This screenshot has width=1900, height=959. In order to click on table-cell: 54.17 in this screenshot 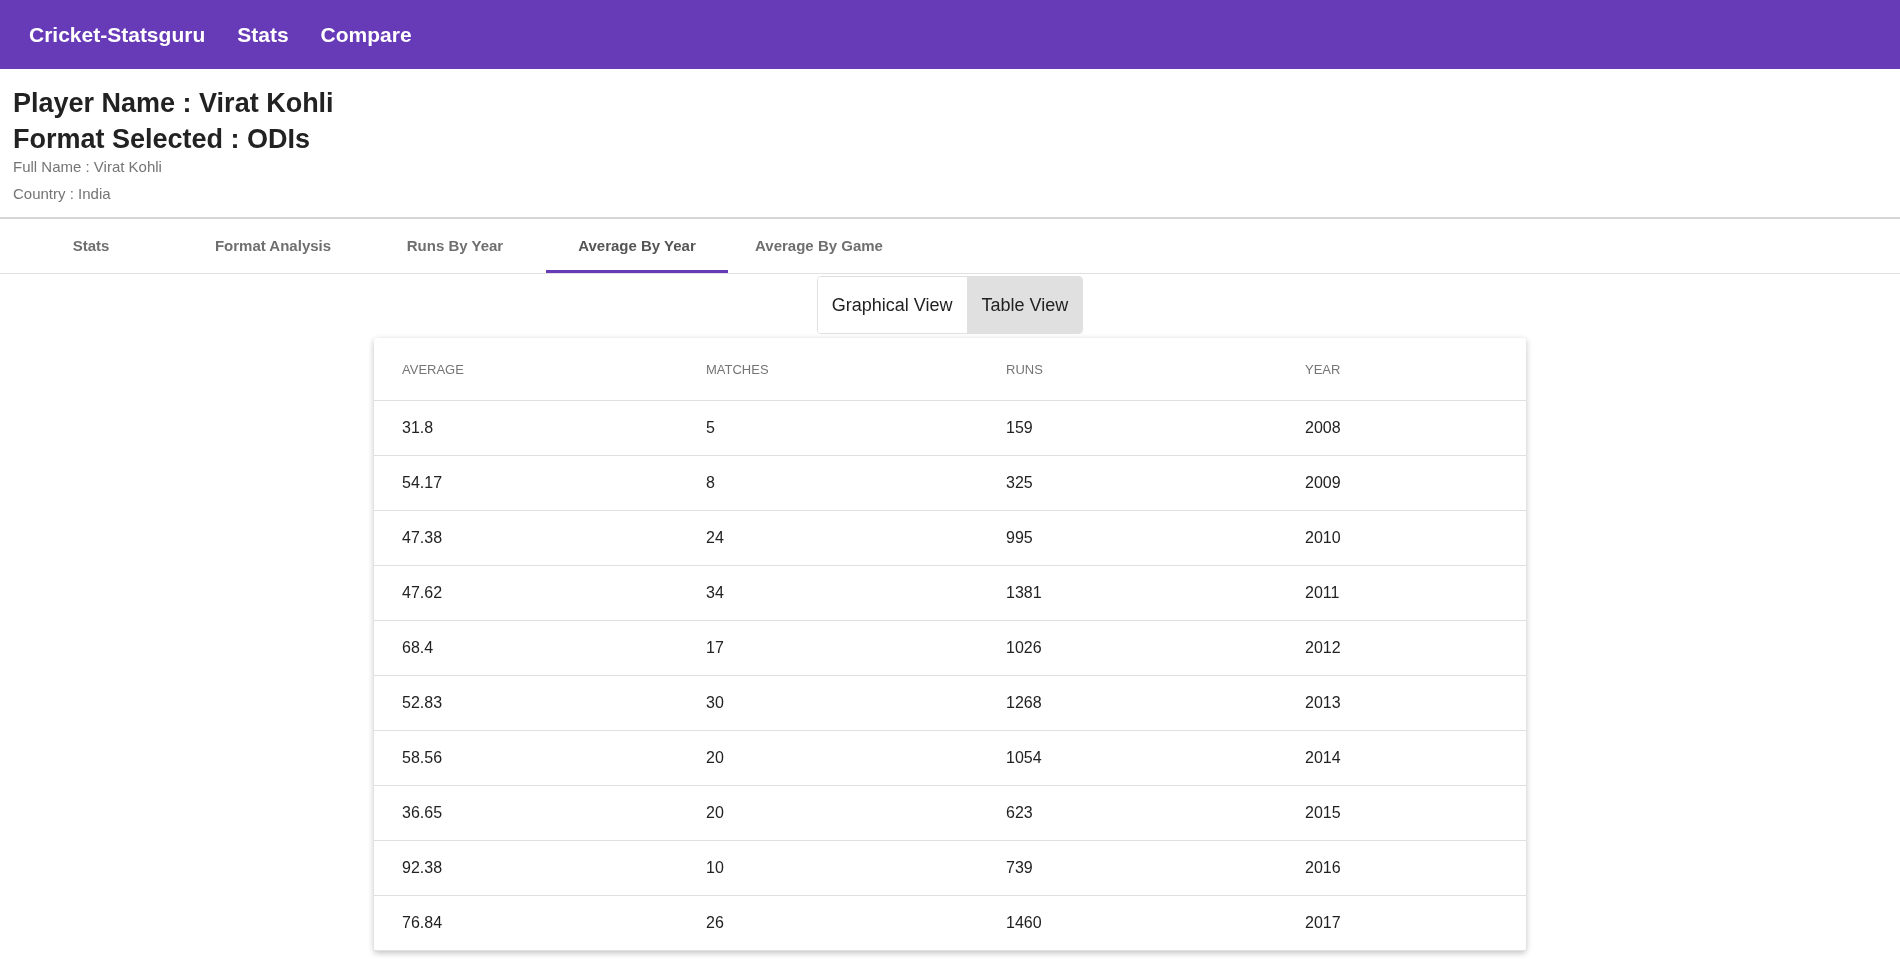, I will do `click(526, 483)`.